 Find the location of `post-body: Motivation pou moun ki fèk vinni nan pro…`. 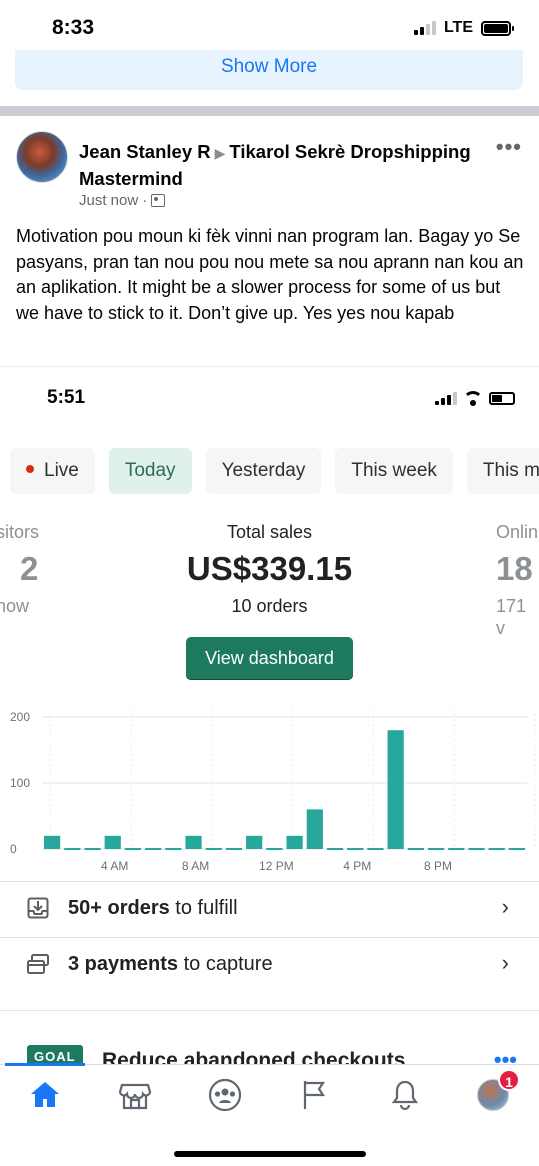

post-body: Motivation pou moun ki fèk vinni nan pro… is located at coordinates (270, 274).